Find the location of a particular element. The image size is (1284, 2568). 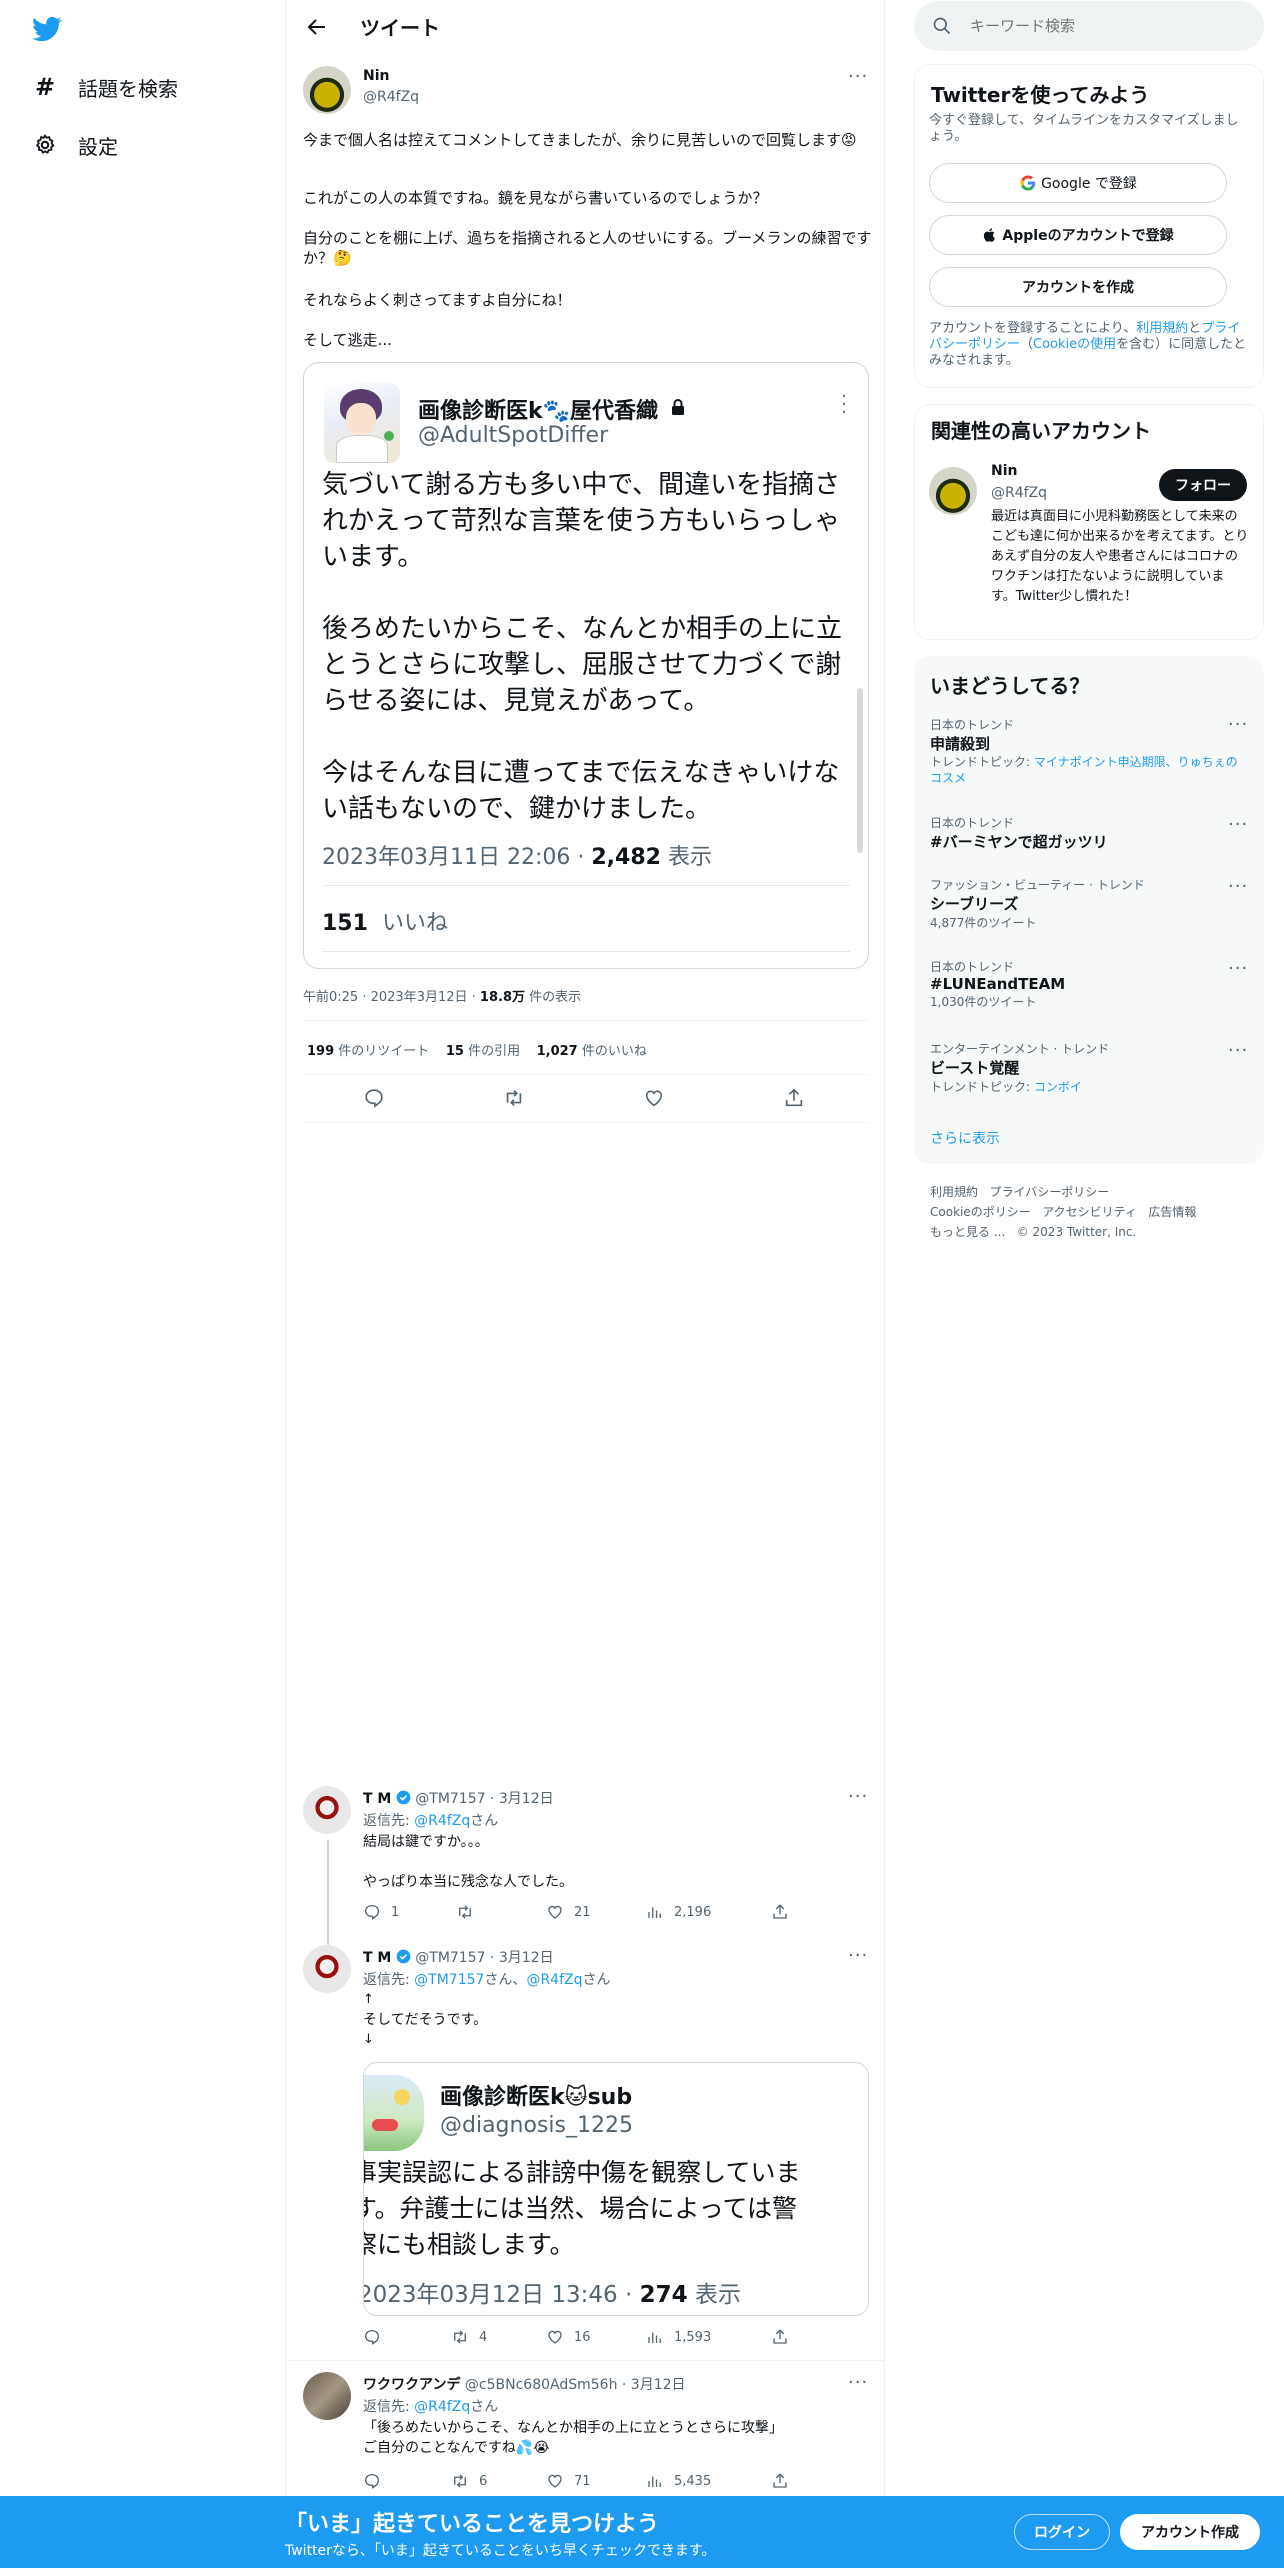

trend-item: ファッション・ビューティー · トレンド シーブリーズ 4,877件のツイート is located at coordinates (1089, 903).